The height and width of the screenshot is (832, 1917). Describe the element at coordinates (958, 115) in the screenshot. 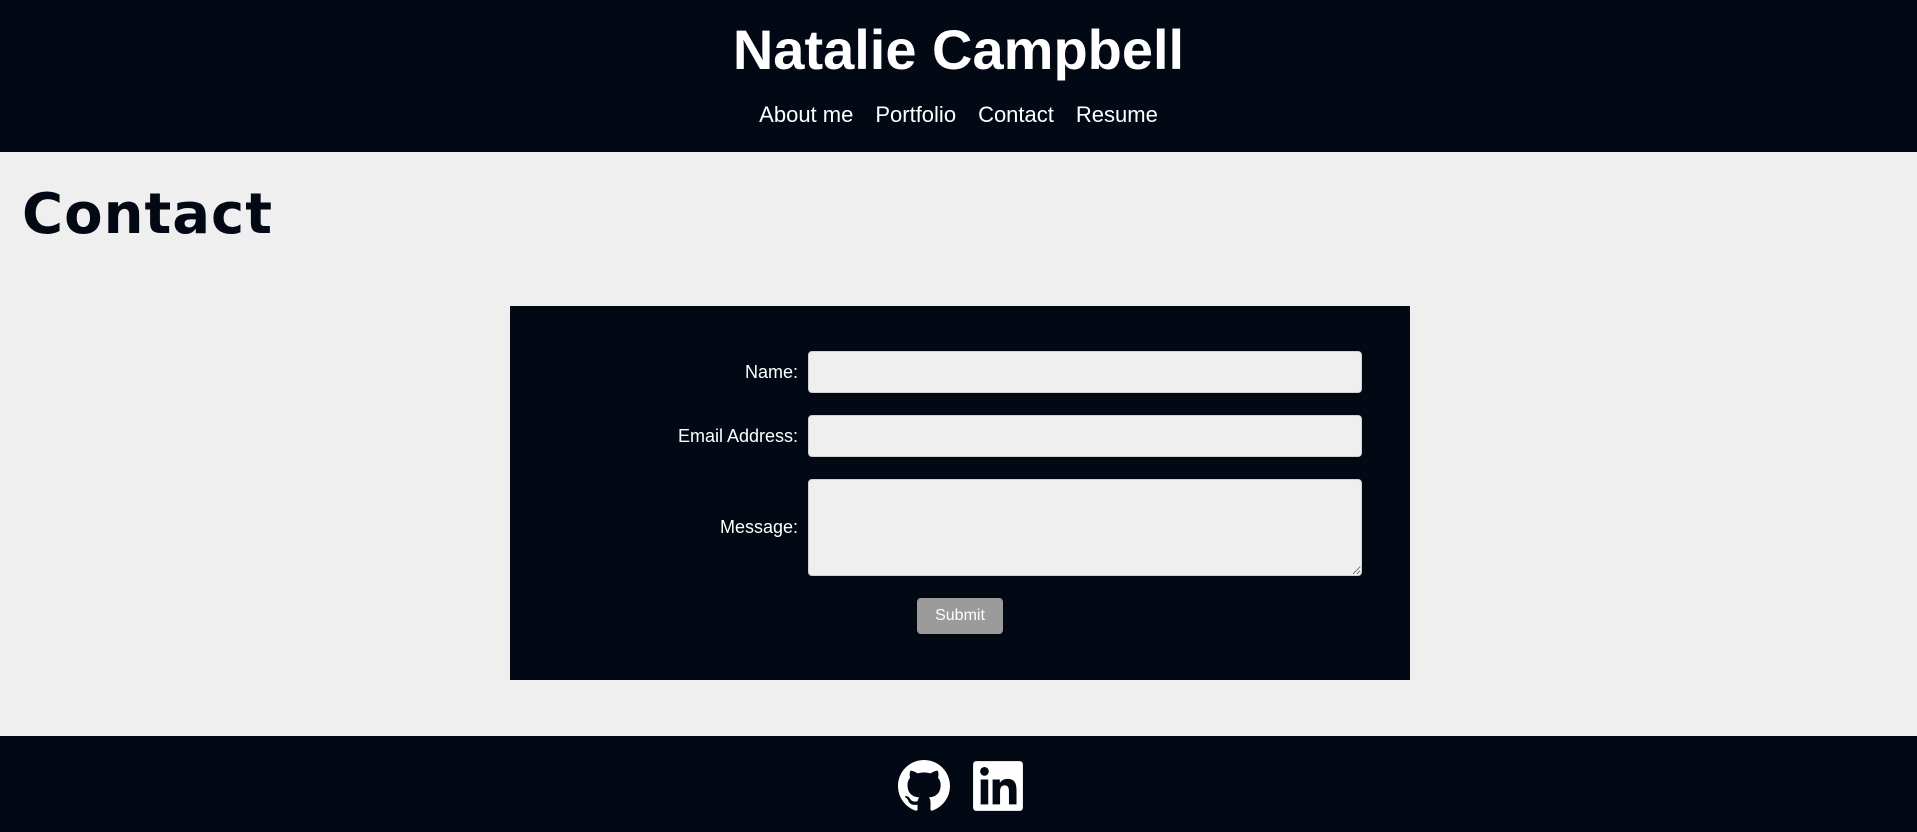

I see `main-nav: About me Portfolio Contact Resume` at that location.